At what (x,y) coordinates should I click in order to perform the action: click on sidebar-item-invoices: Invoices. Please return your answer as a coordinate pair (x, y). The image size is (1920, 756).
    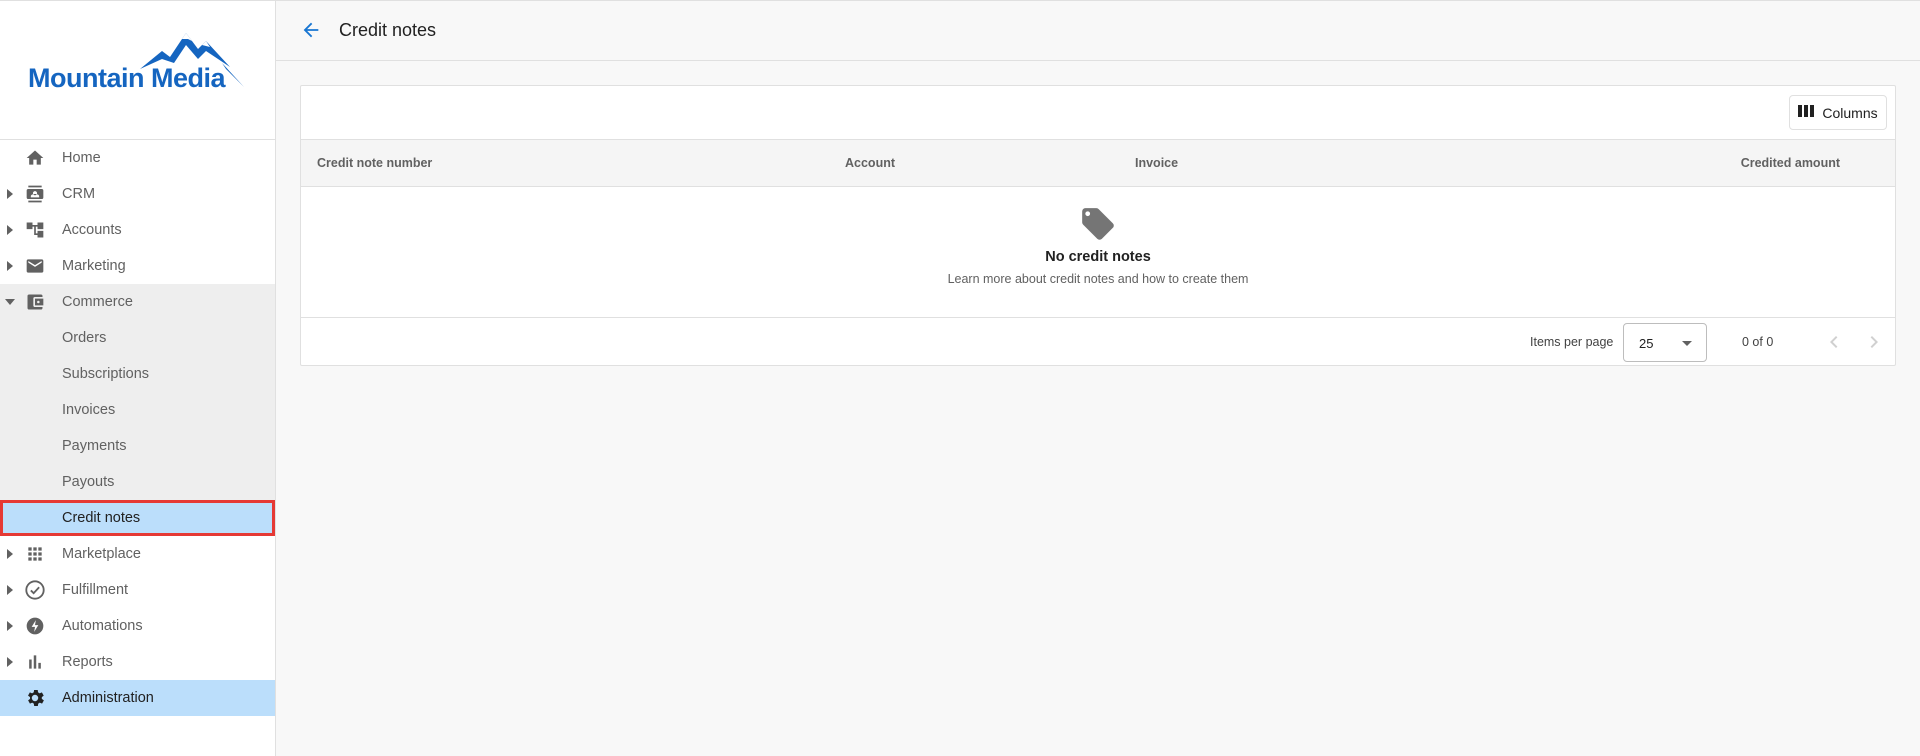
    Looking at the image, I should click on (137, 410).